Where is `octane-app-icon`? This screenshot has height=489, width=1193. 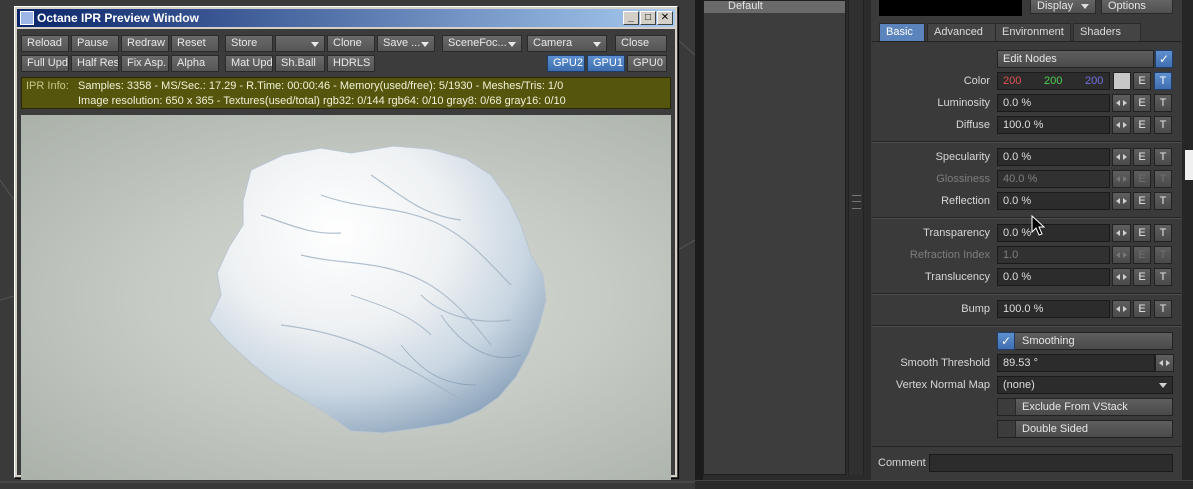 octane-app-icon is located at coordinates (27, 18).